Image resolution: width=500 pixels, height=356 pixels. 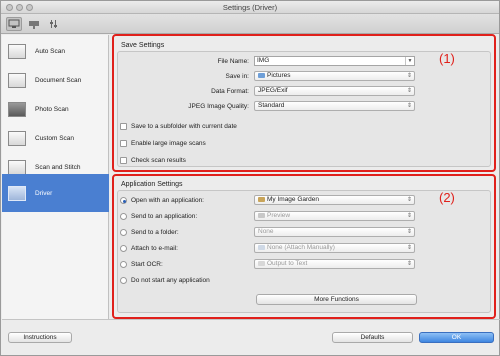 What do you see at coordinates (17, 80) in the screenshot?
I see `document-scan-icon` at bounding box center [17, 80].